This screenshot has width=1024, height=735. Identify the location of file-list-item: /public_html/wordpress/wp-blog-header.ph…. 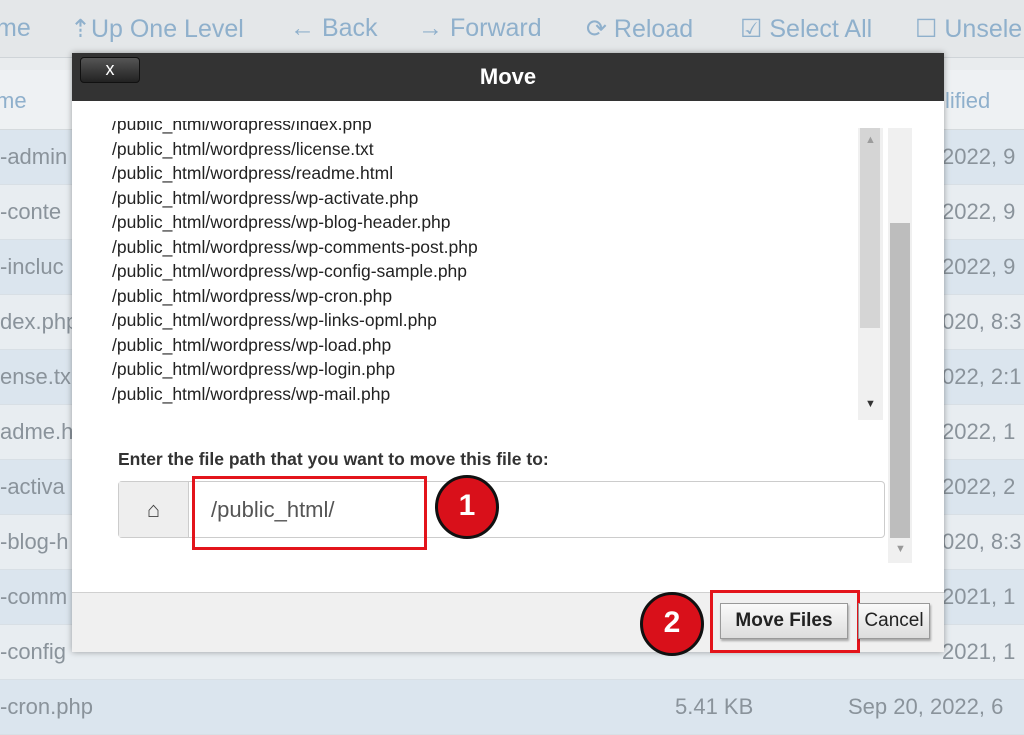
(281, 222).